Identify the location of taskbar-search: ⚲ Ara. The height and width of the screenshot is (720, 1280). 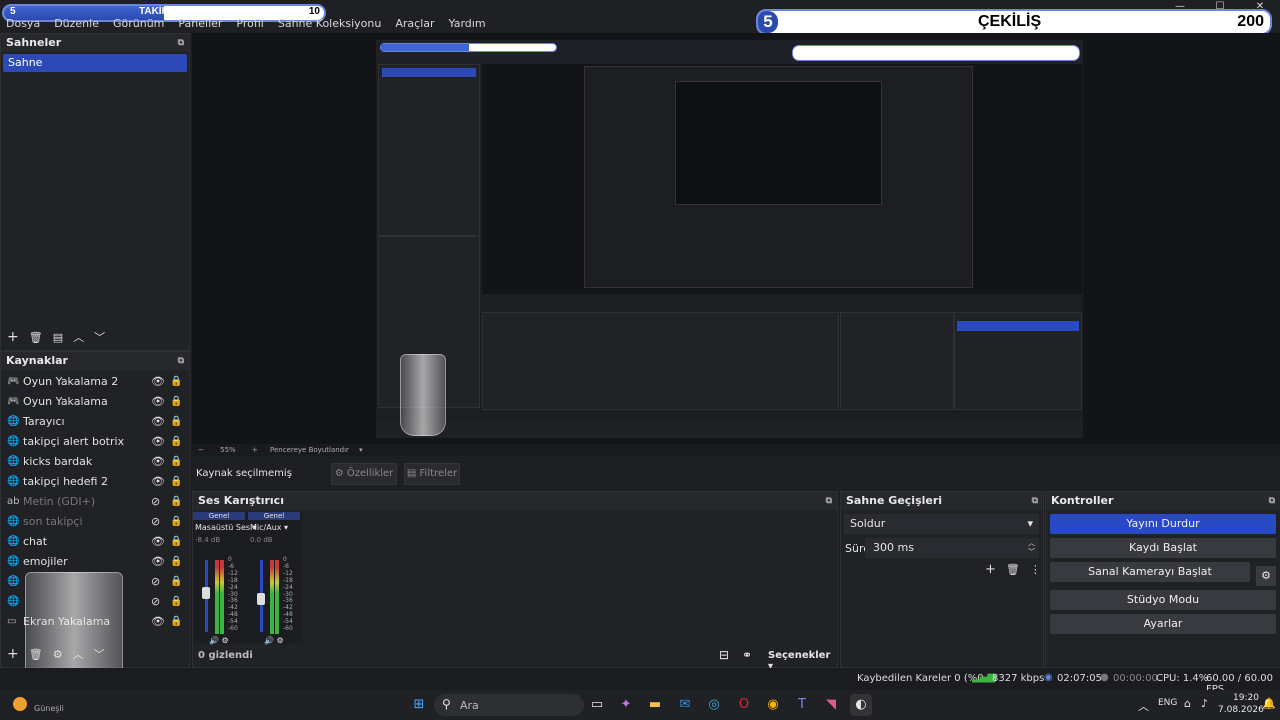
(509, 705).